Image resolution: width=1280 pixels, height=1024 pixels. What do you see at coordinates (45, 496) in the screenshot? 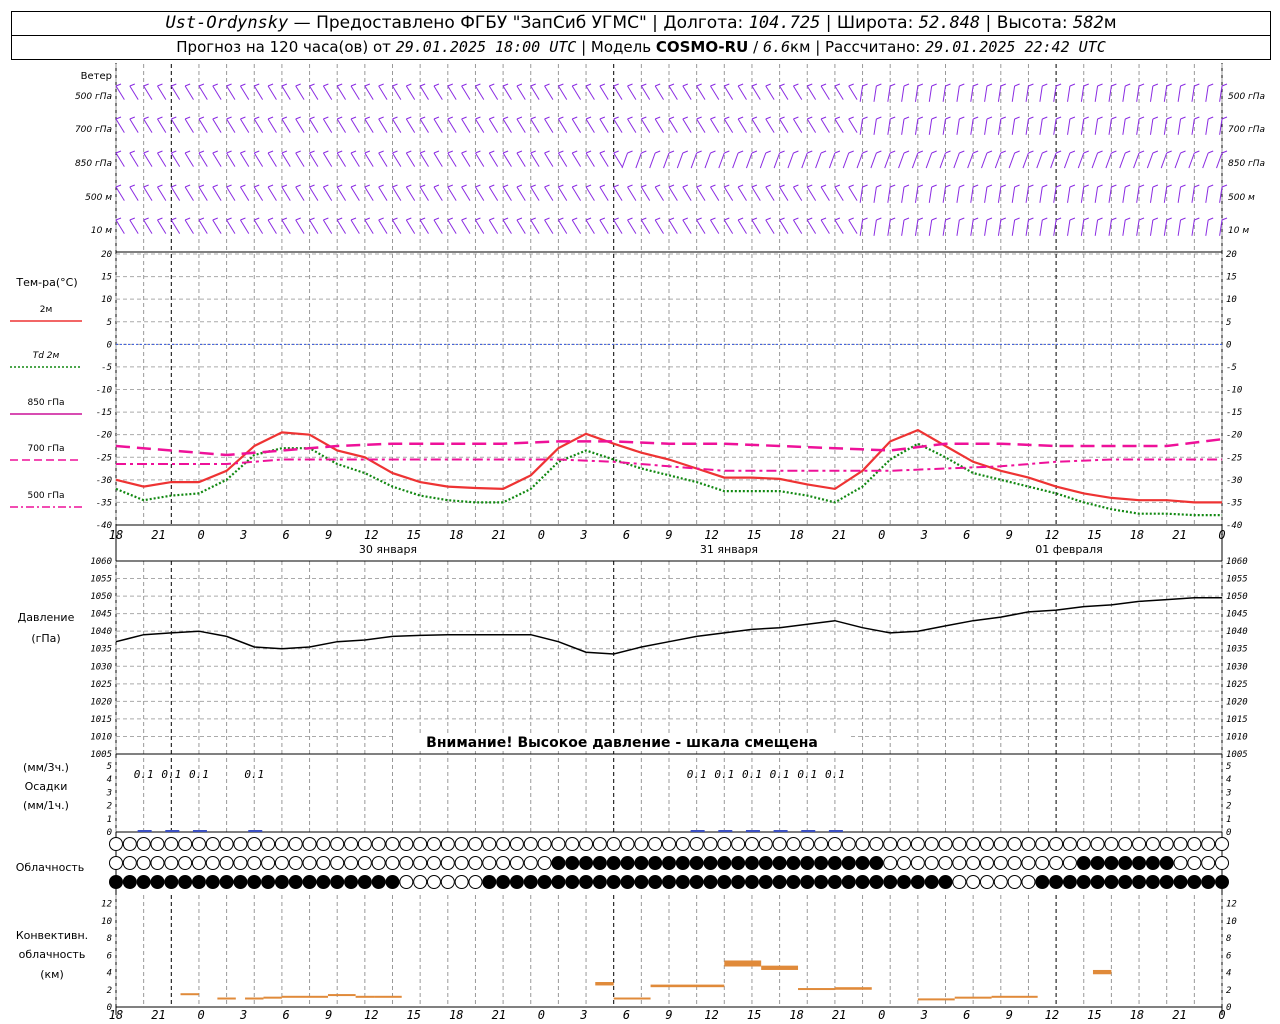
I see `temp-legend-label: 500 гПа` at bounding box center [45, 496].